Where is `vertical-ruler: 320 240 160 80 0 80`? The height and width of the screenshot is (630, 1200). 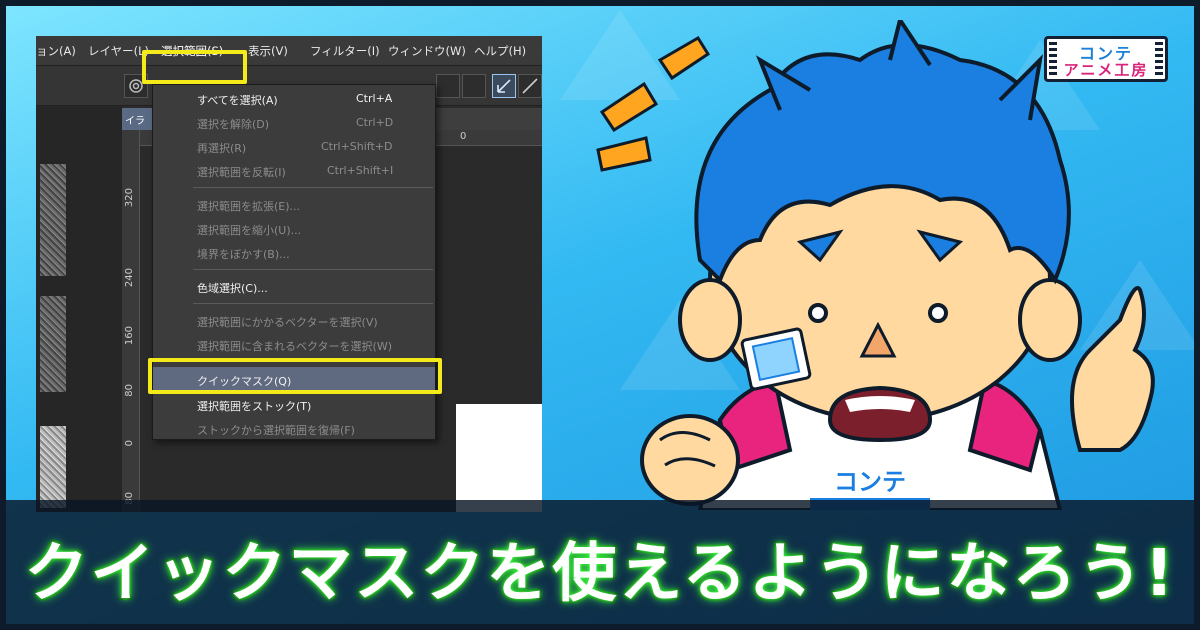 vertical-ruler: 320 240 160 80 0 80 is located at coordinates (131, 321).